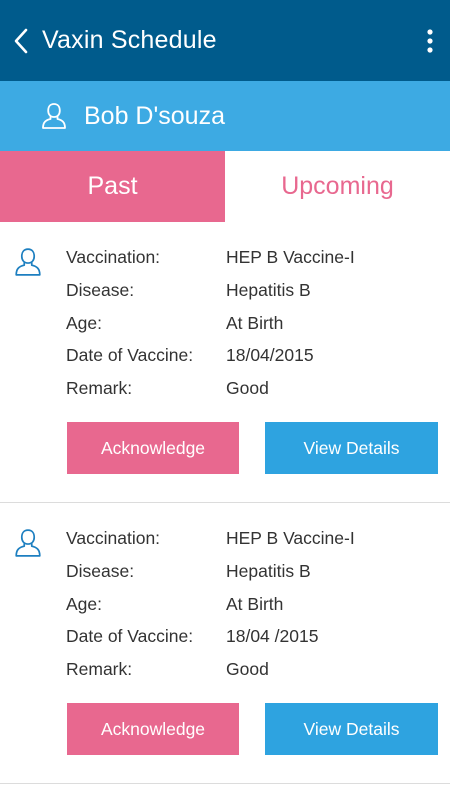  I want to click on chevron-left-icon, so click(21, 40).